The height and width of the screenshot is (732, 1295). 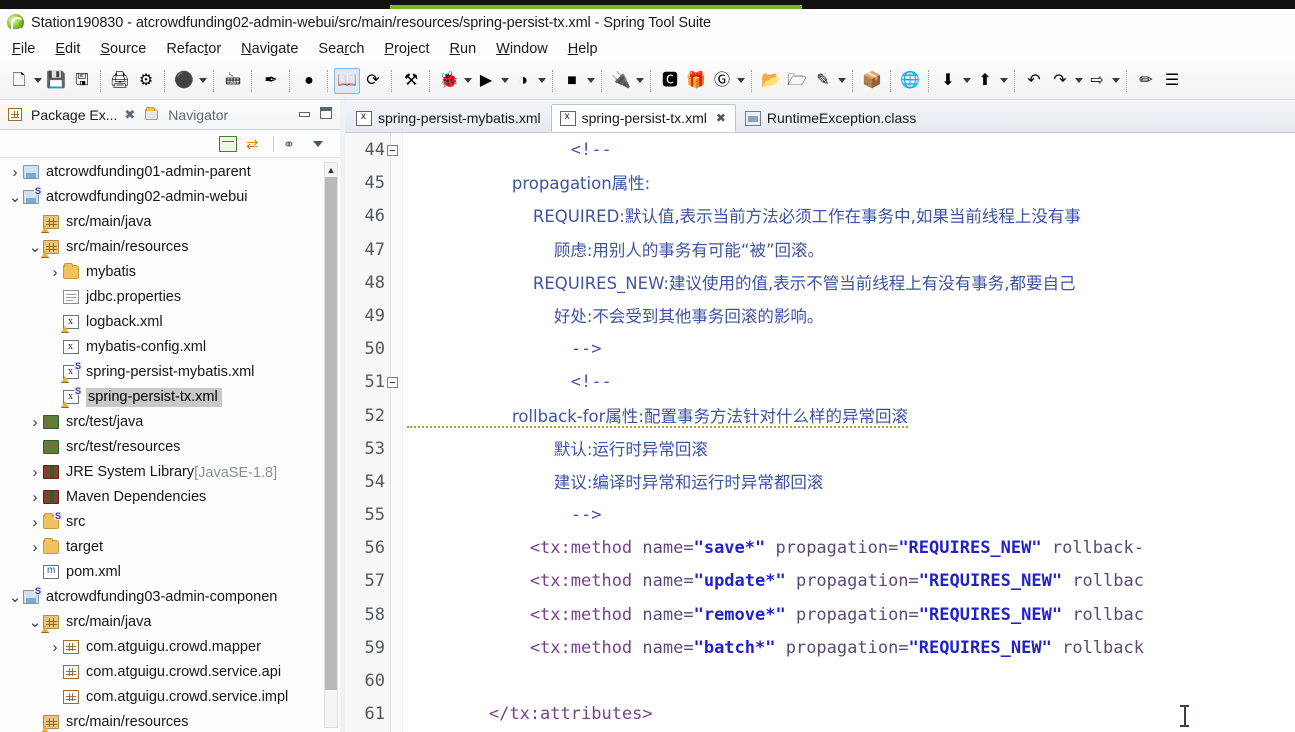 I want to click on forward-history-button: ↷, so click(x=1060, y=81).